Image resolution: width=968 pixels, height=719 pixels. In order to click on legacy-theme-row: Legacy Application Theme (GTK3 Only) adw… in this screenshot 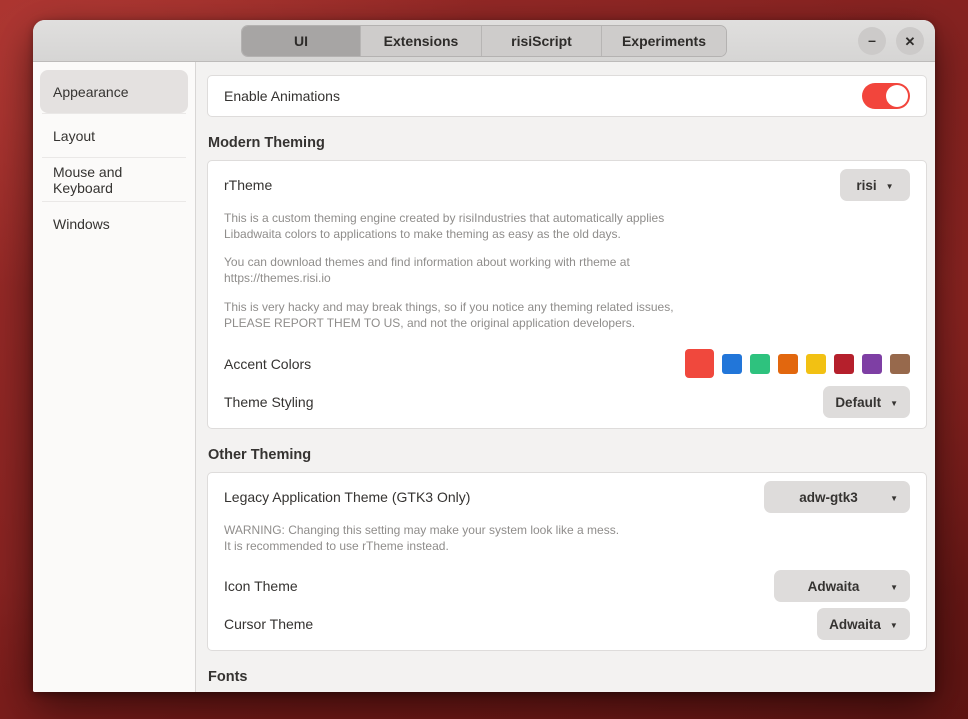, I will do `click(567, 494)`.